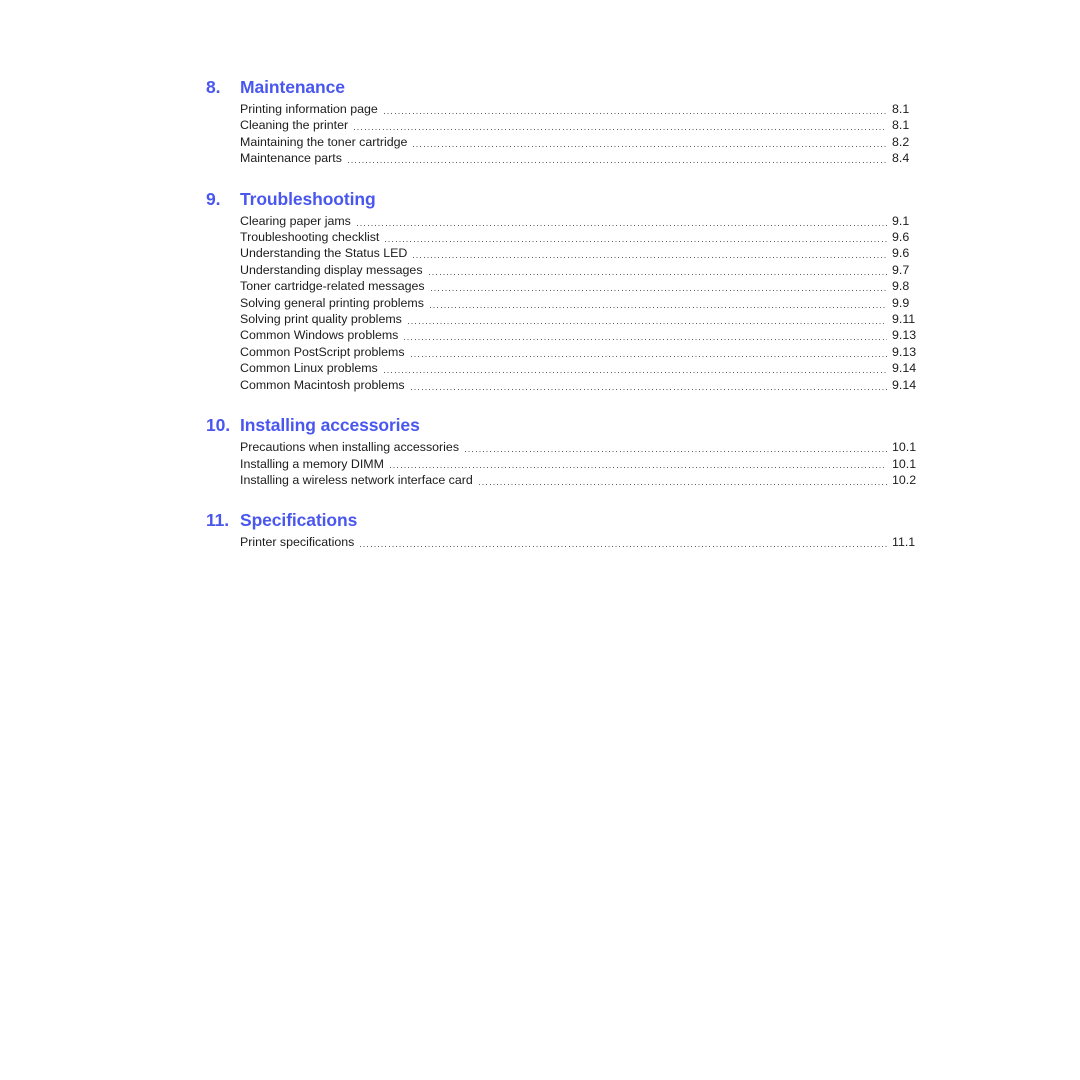 Image resolution: width=1080 pixels, height=1080 pixels. I want to click on toc-entry: Understanding display messages 9.7, so click(571, 270).